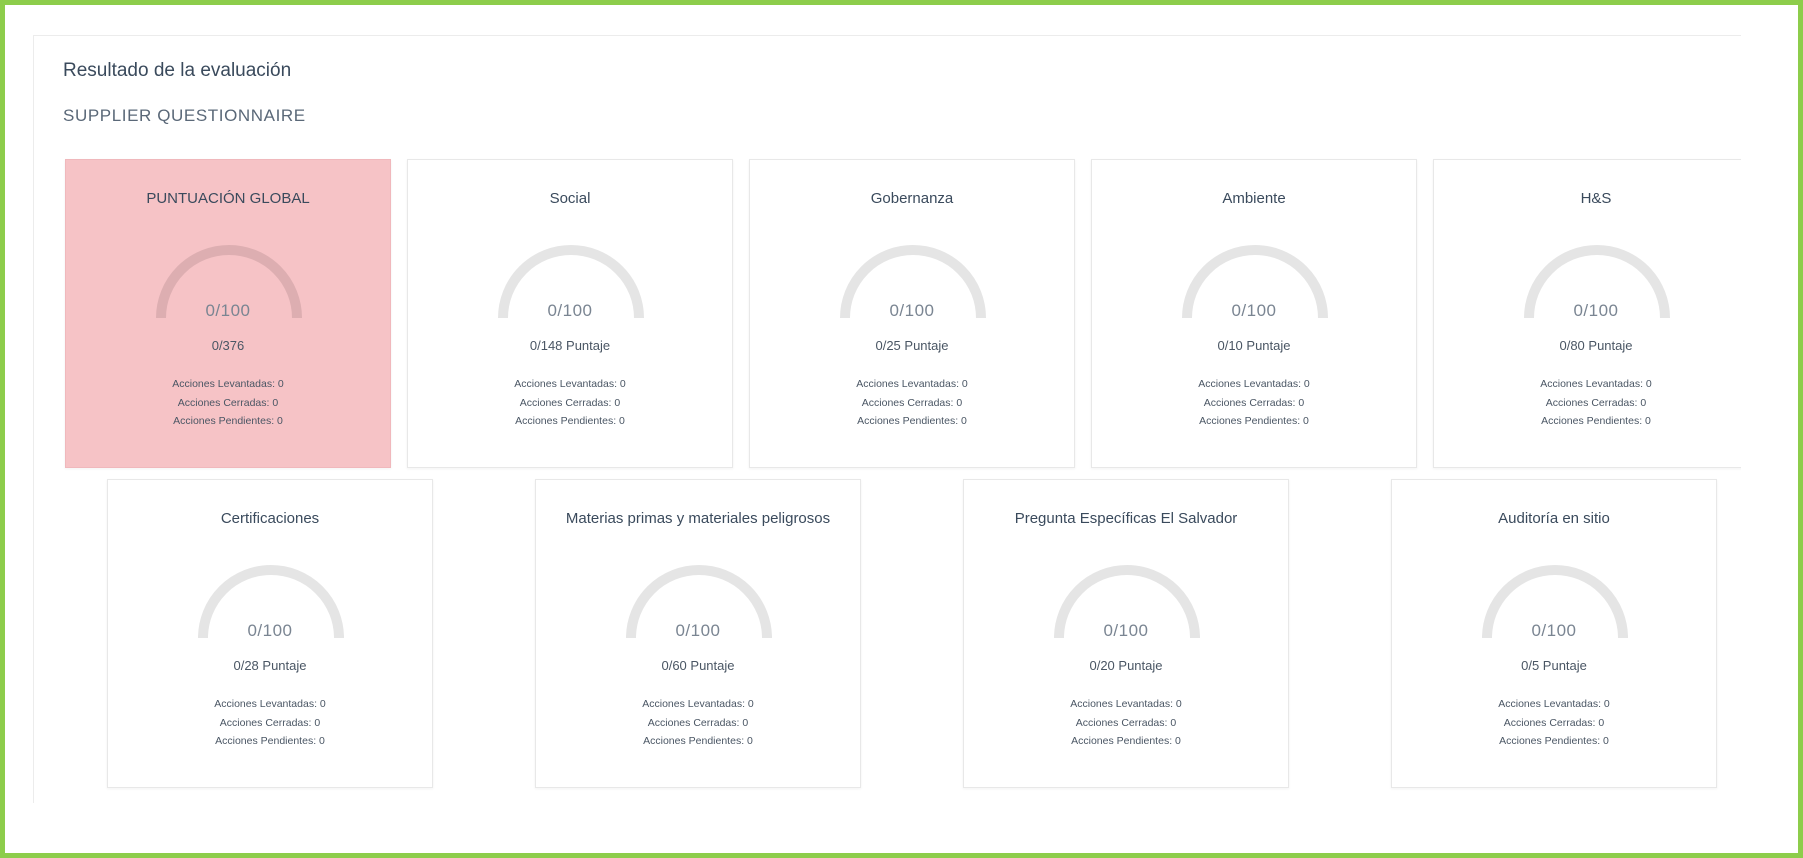 This screenshot has width=1803, height=858. Describe the element at coordinates (177, 70) in the screenshot. I see `page-title: Resultado de la evaluación` at that location.